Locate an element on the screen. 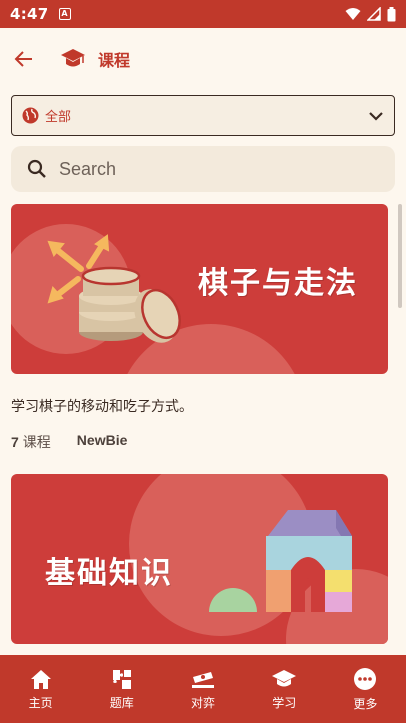 This screenshot has height=723, width=406. wifi-icon is located at coordinates (353, 14).